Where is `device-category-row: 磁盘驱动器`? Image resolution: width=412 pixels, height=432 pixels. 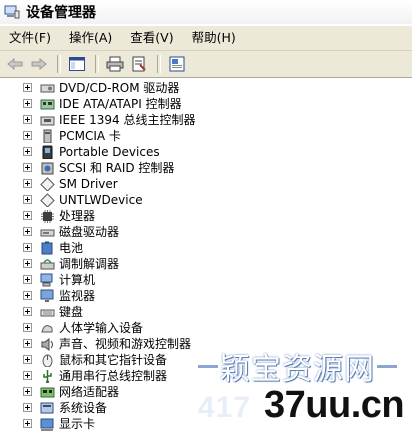 device-category-row: 磁盘驱动器 is located at coordinates (206, 232).